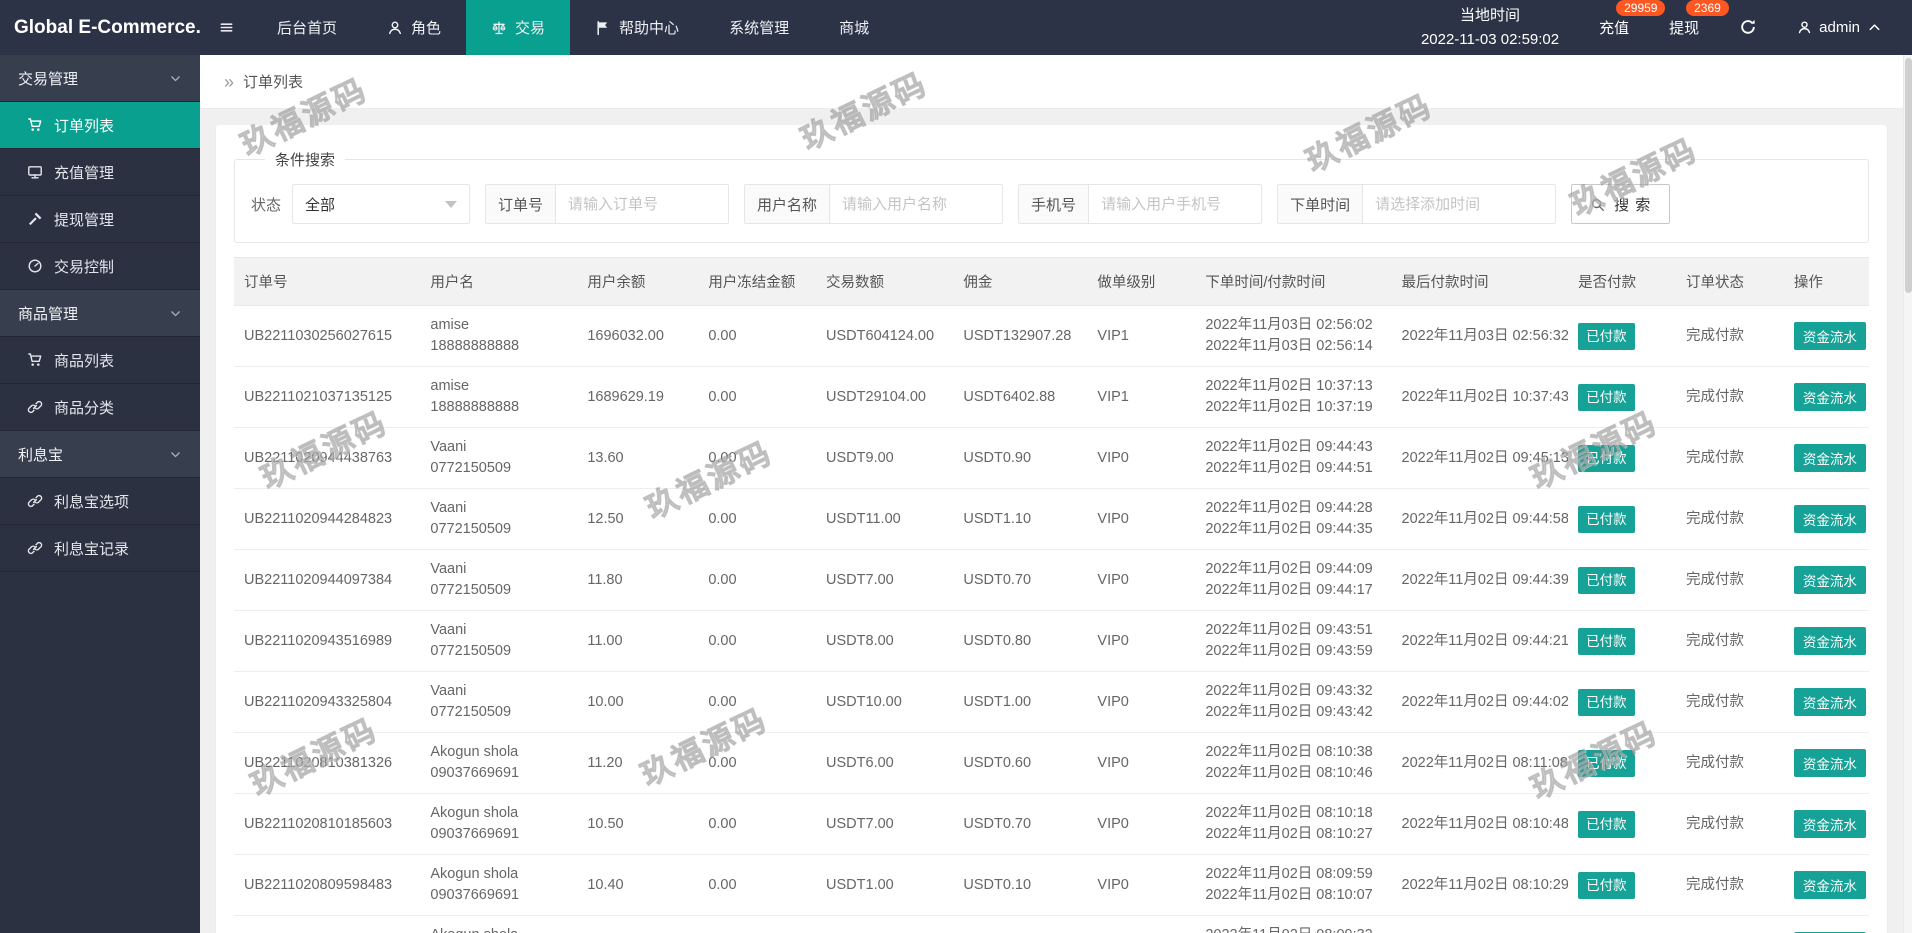  I want to click on order-no-cell: UB2211020943516989, so click(327, 641).